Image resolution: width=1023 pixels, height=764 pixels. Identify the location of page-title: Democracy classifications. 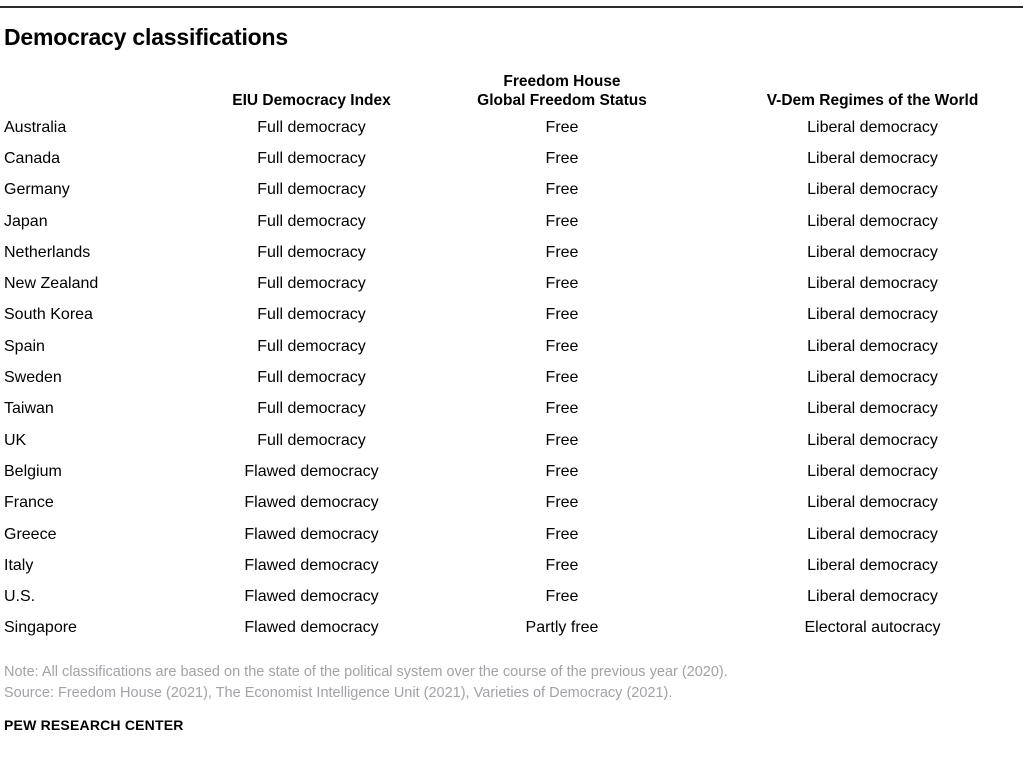
(146, 37).